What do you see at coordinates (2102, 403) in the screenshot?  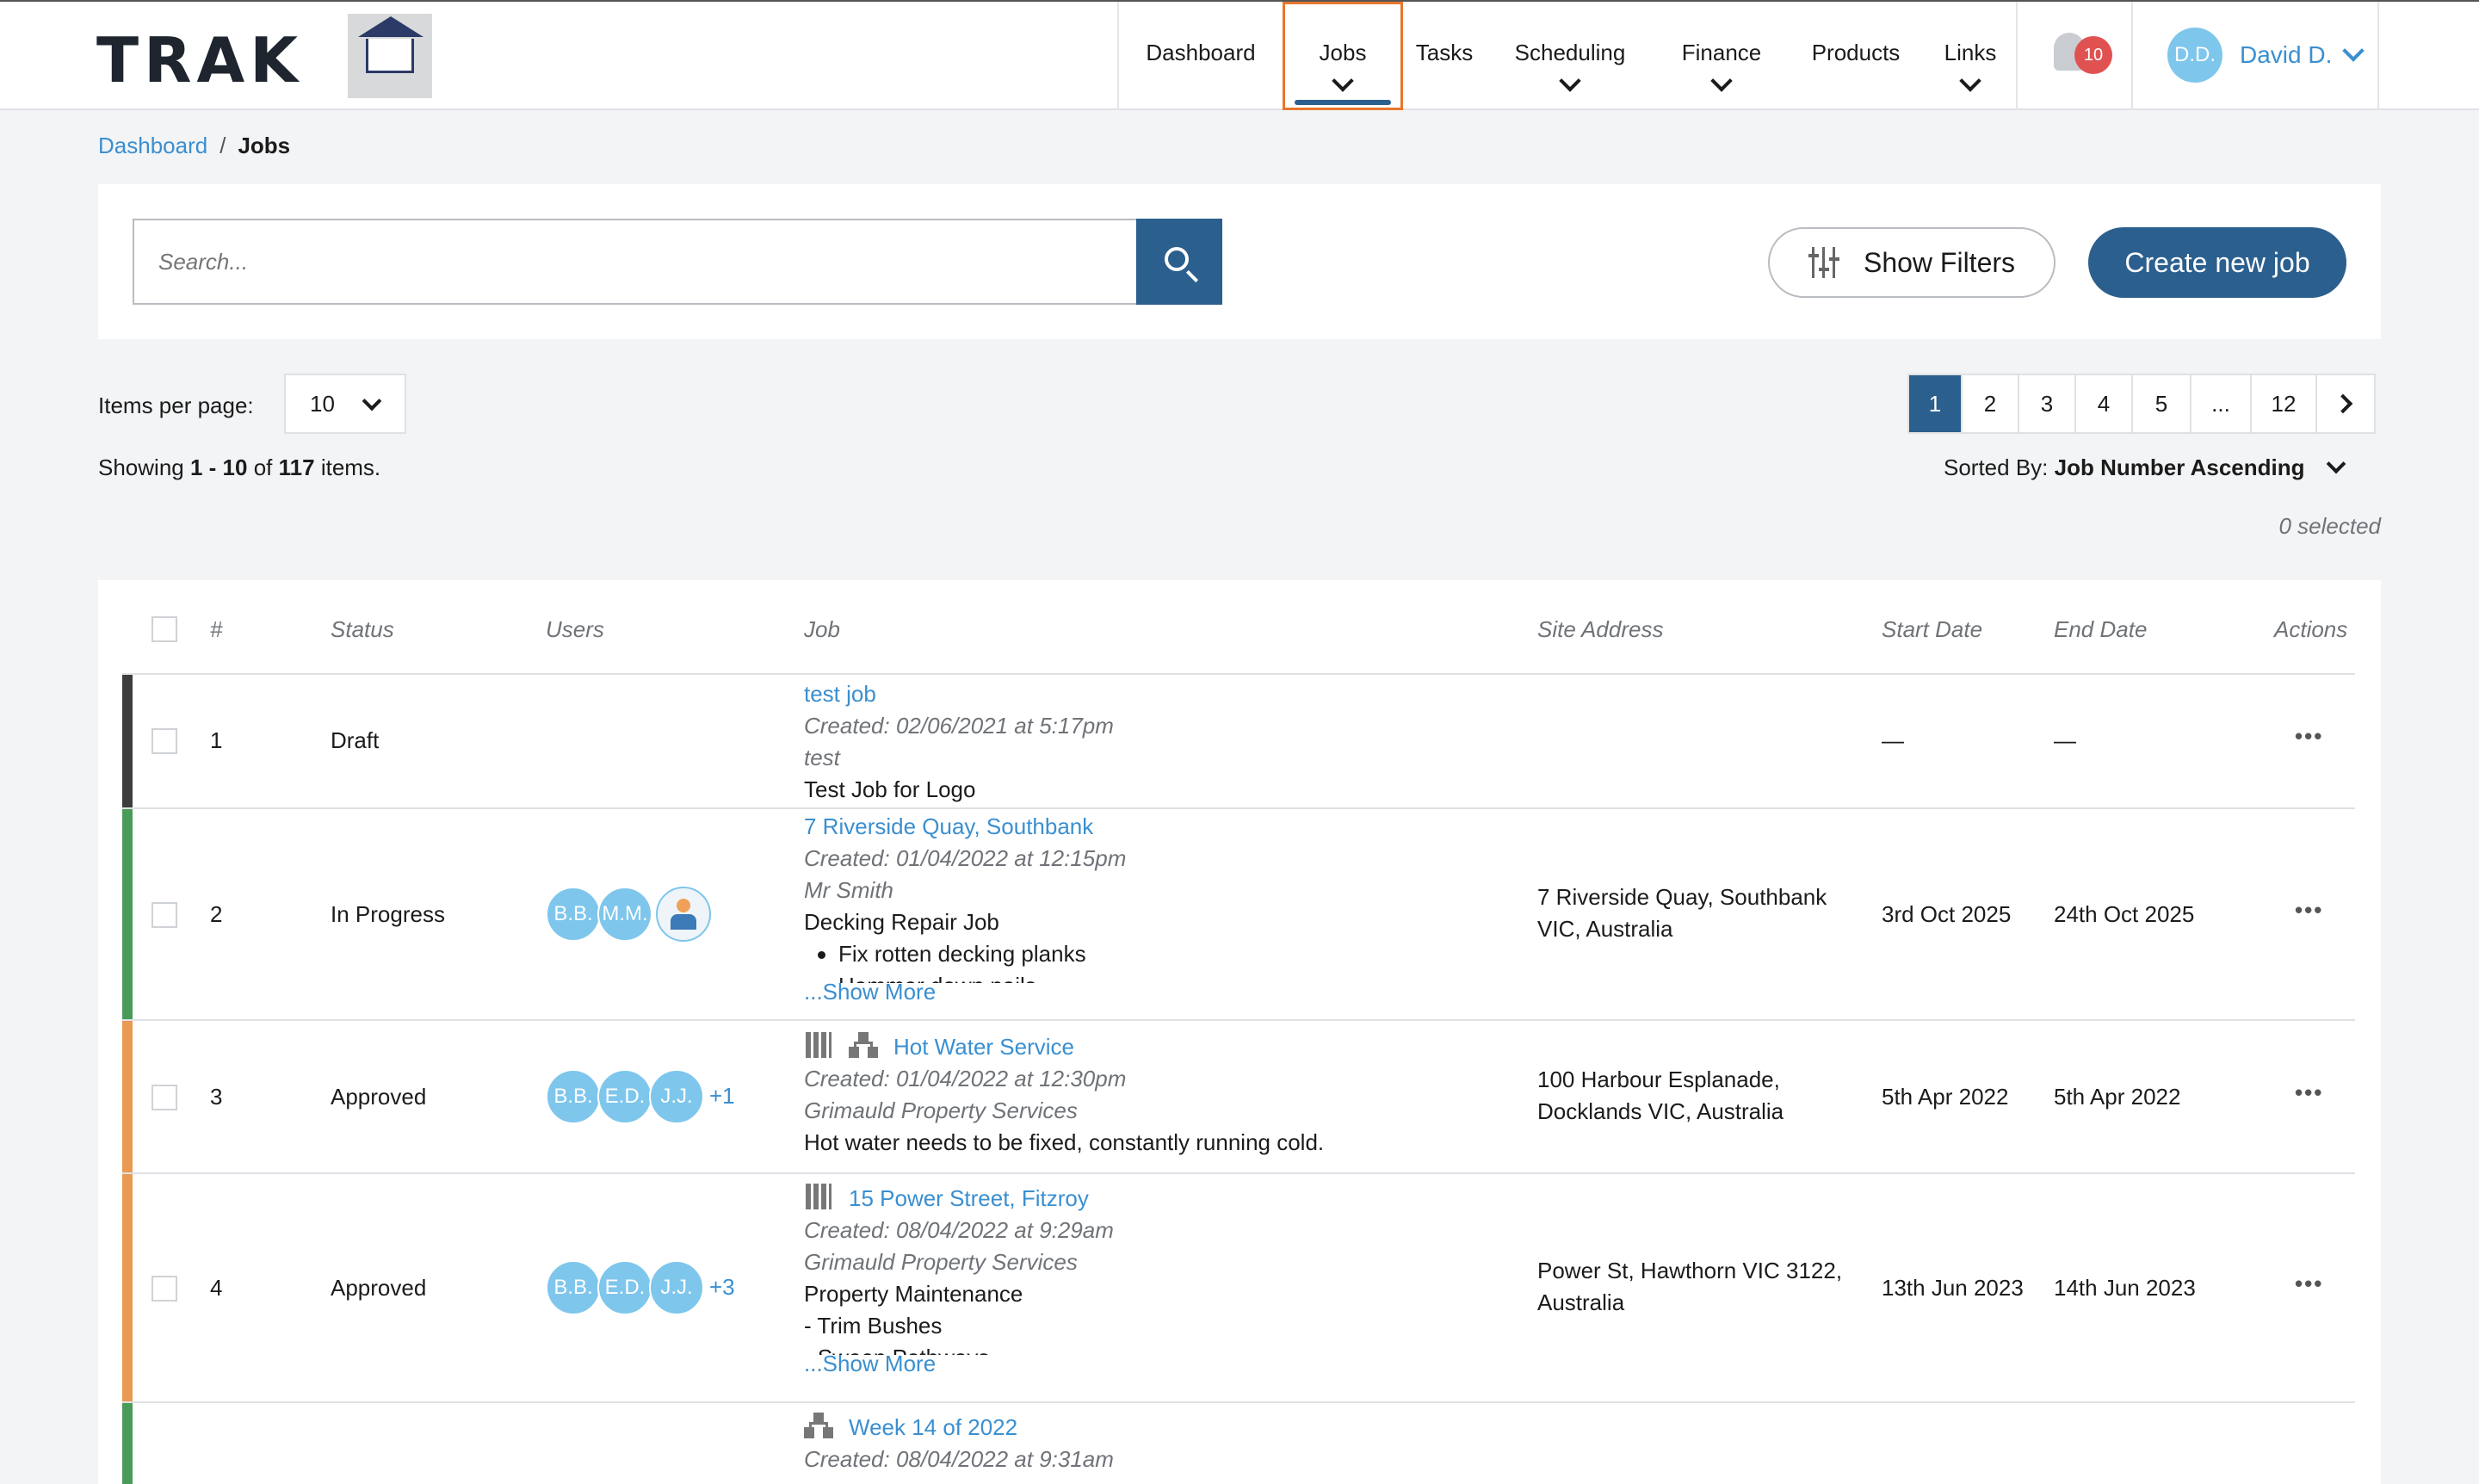 I see `page-4-button: 4` at bounding box center [2102, 403].